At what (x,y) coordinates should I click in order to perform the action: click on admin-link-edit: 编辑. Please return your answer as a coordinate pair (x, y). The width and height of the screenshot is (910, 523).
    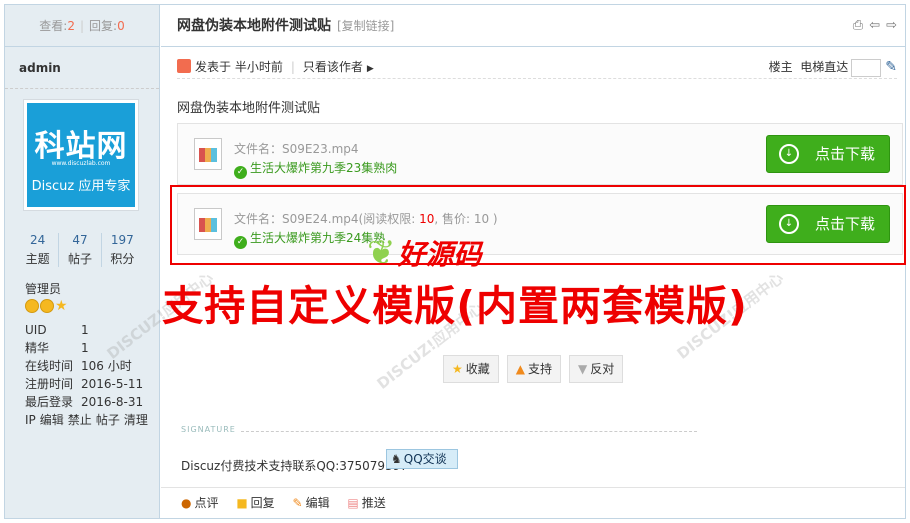
    Looking at the image, I should click on (52, 420).